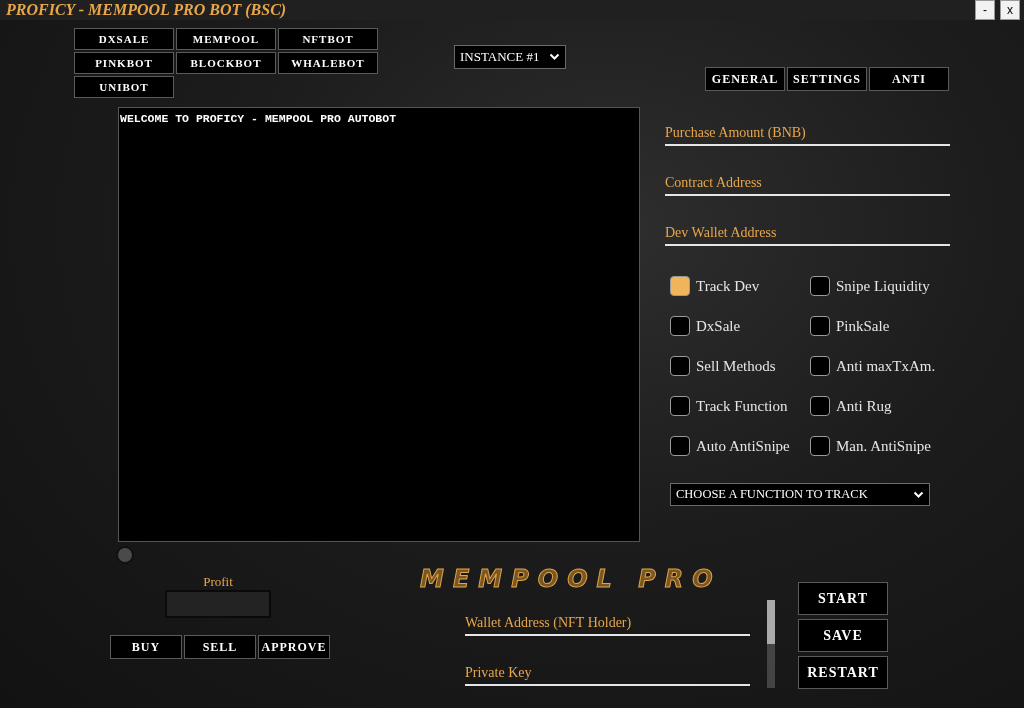  I want to click on bot-tab: MEMPOOL, so click(226, 39).